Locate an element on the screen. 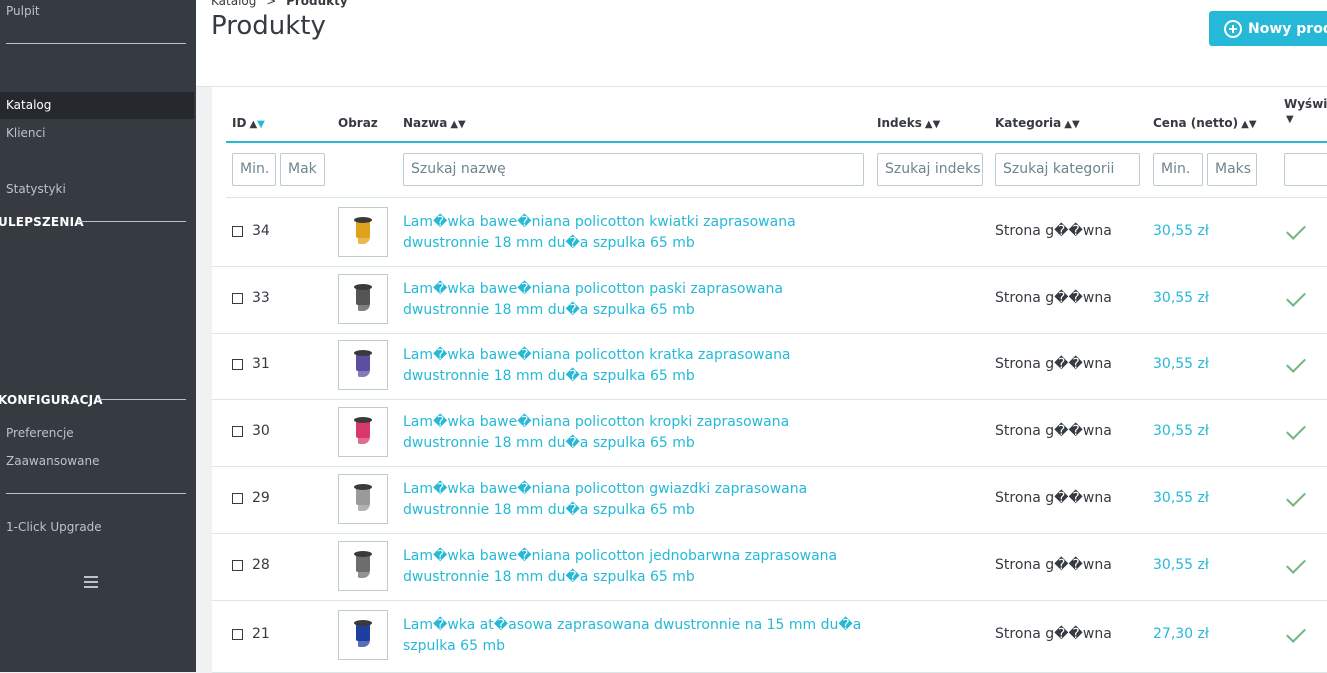  sidebar-section-konfiguracja: KONFIGURACJA is located at coordinates (51, 400).